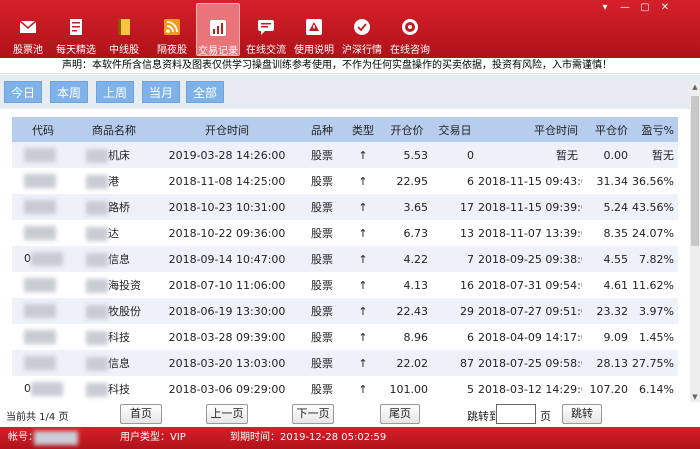 The width and height of the screenshot is (700, 449). Describe the element at coordinates (625, 8) in the screenshot. I see `minimize-icon: —` at that location.